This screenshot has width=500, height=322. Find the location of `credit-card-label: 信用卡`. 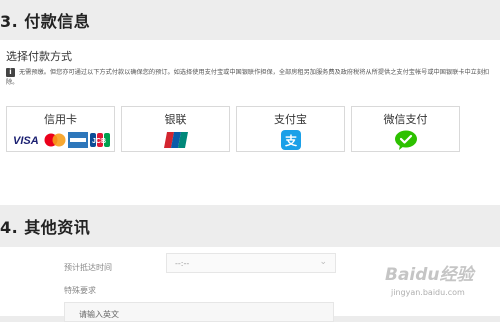

credit-card-label: 信用卡 is located at coordinates (60, 119).